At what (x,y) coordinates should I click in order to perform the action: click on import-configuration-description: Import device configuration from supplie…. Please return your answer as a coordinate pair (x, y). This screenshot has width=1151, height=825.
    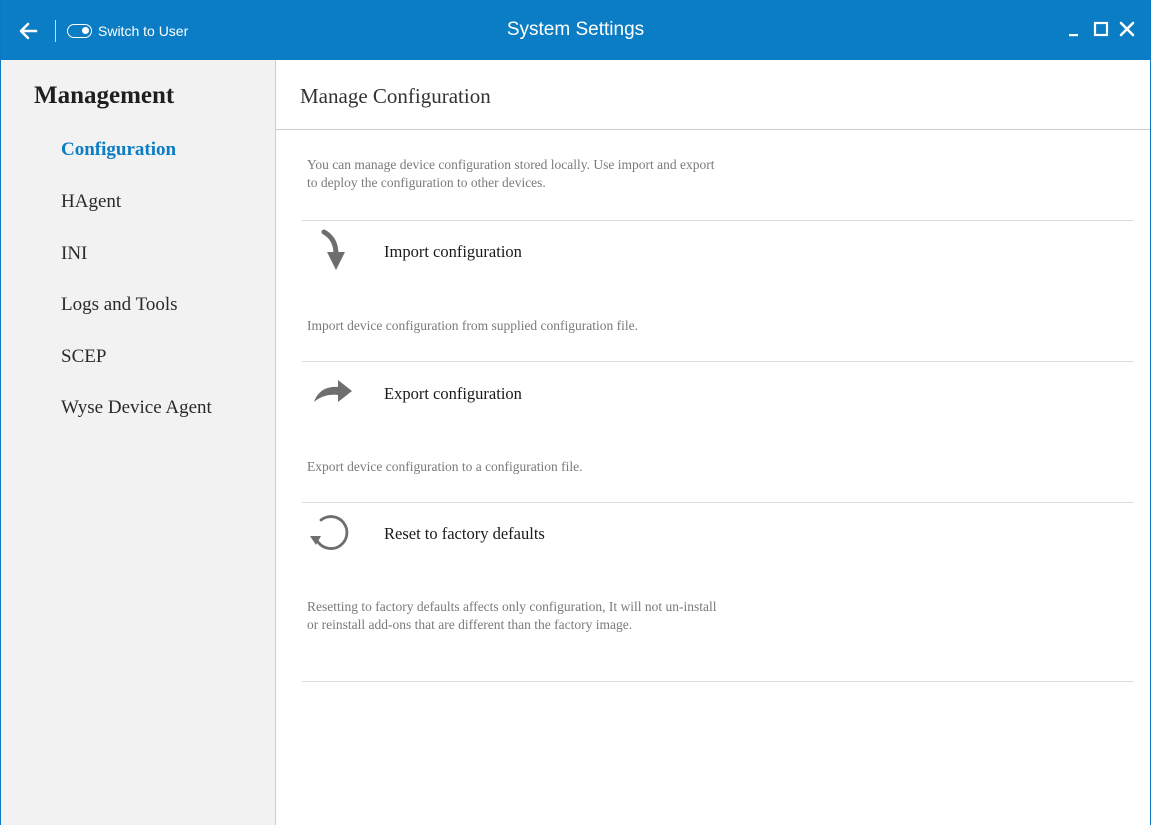
    Looking at the image, I should click on (473, 325).